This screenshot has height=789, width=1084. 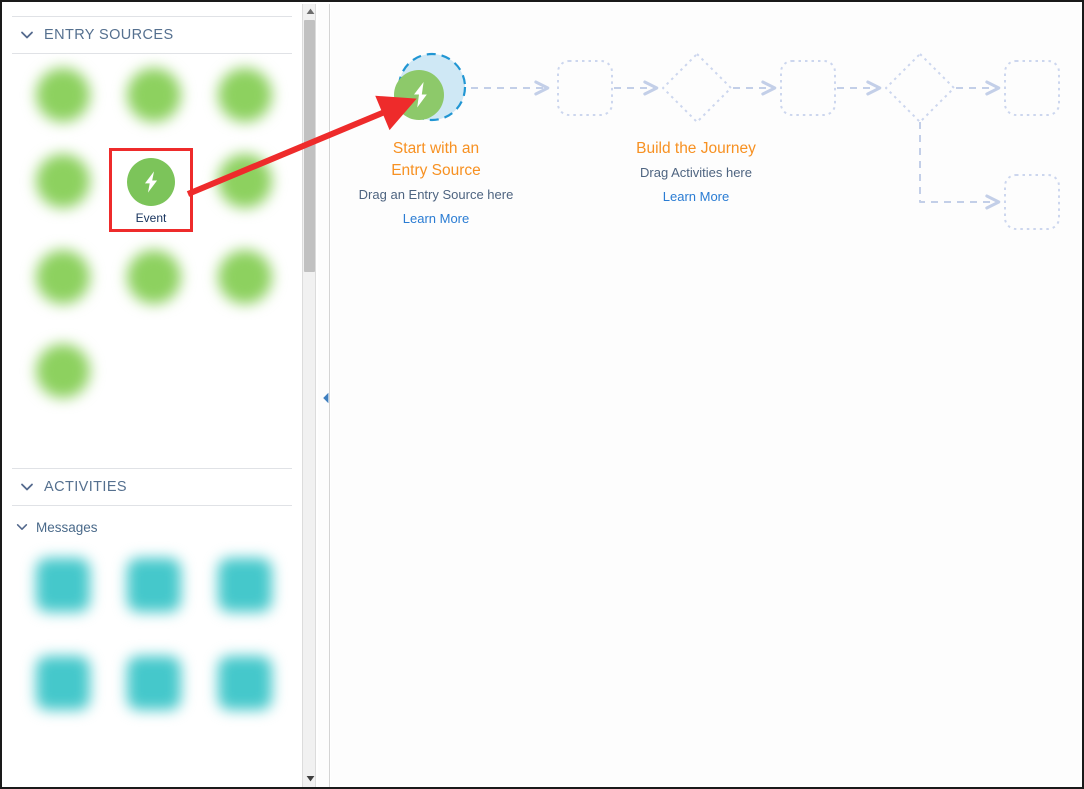 What do you see at coordinates (436, 194) in the screenshot?
I see `entry-source-subtitle: Drag an Entry Source here` at bounding box center [436, 194].